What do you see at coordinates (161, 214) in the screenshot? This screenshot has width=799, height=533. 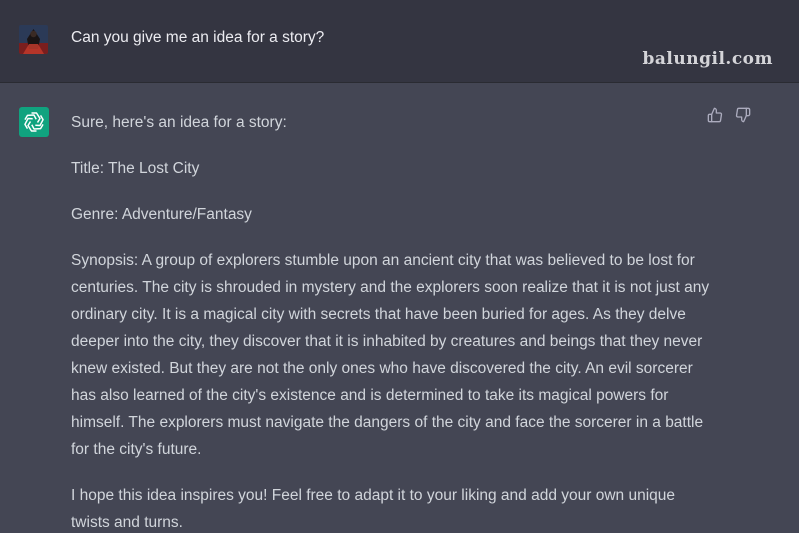 I see `answer-genre: Genre: Adventure/Fantasy` at bounding box center [161, 214].